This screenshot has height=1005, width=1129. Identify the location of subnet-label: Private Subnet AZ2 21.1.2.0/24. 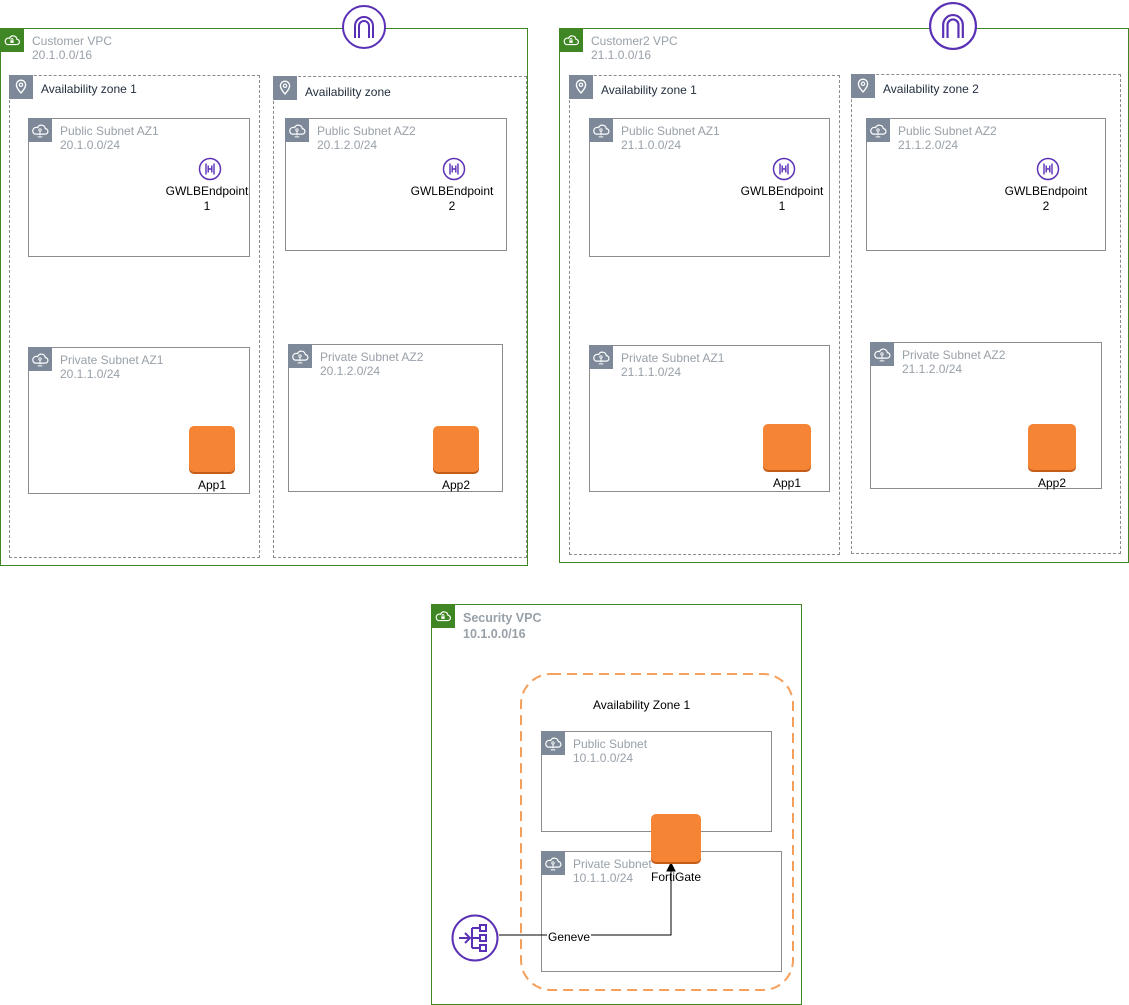
(954, 362).